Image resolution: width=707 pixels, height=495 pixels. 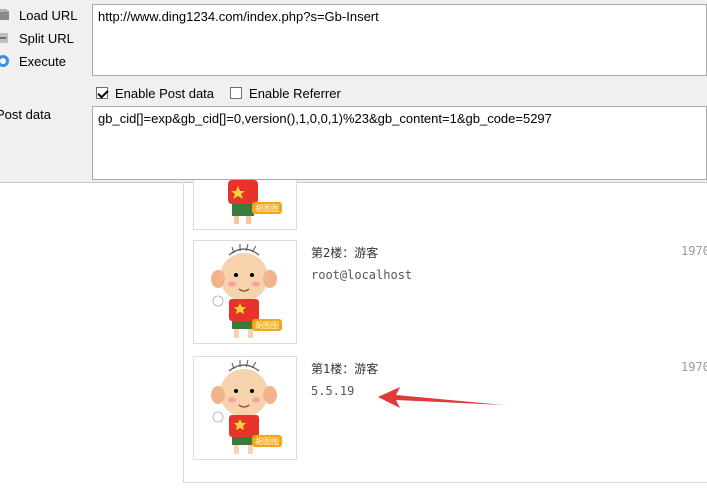 I want to click on enable-referrer-option: Enable Referrer, so click(x=285, y=93).